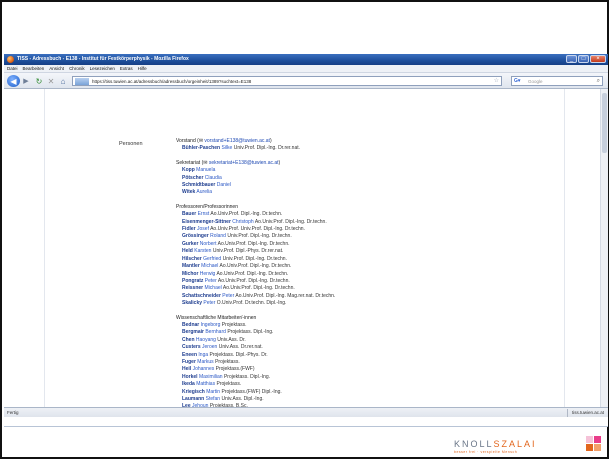  I want to click on person-last-name: Chen, so click(188, 340).